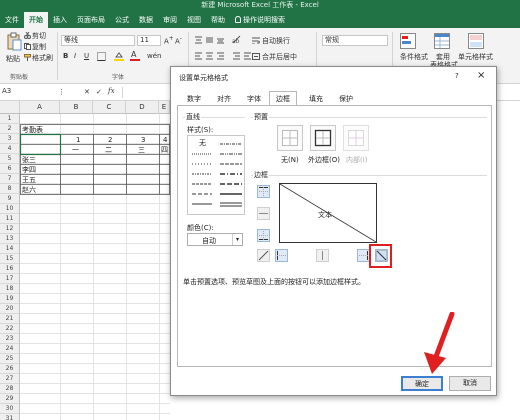 The width and height of the screenshot is (520, 420). What do you see at coordinates (209, 57) in the screenshot?
I see `align-left-icon` at bounding box center [209, 57].